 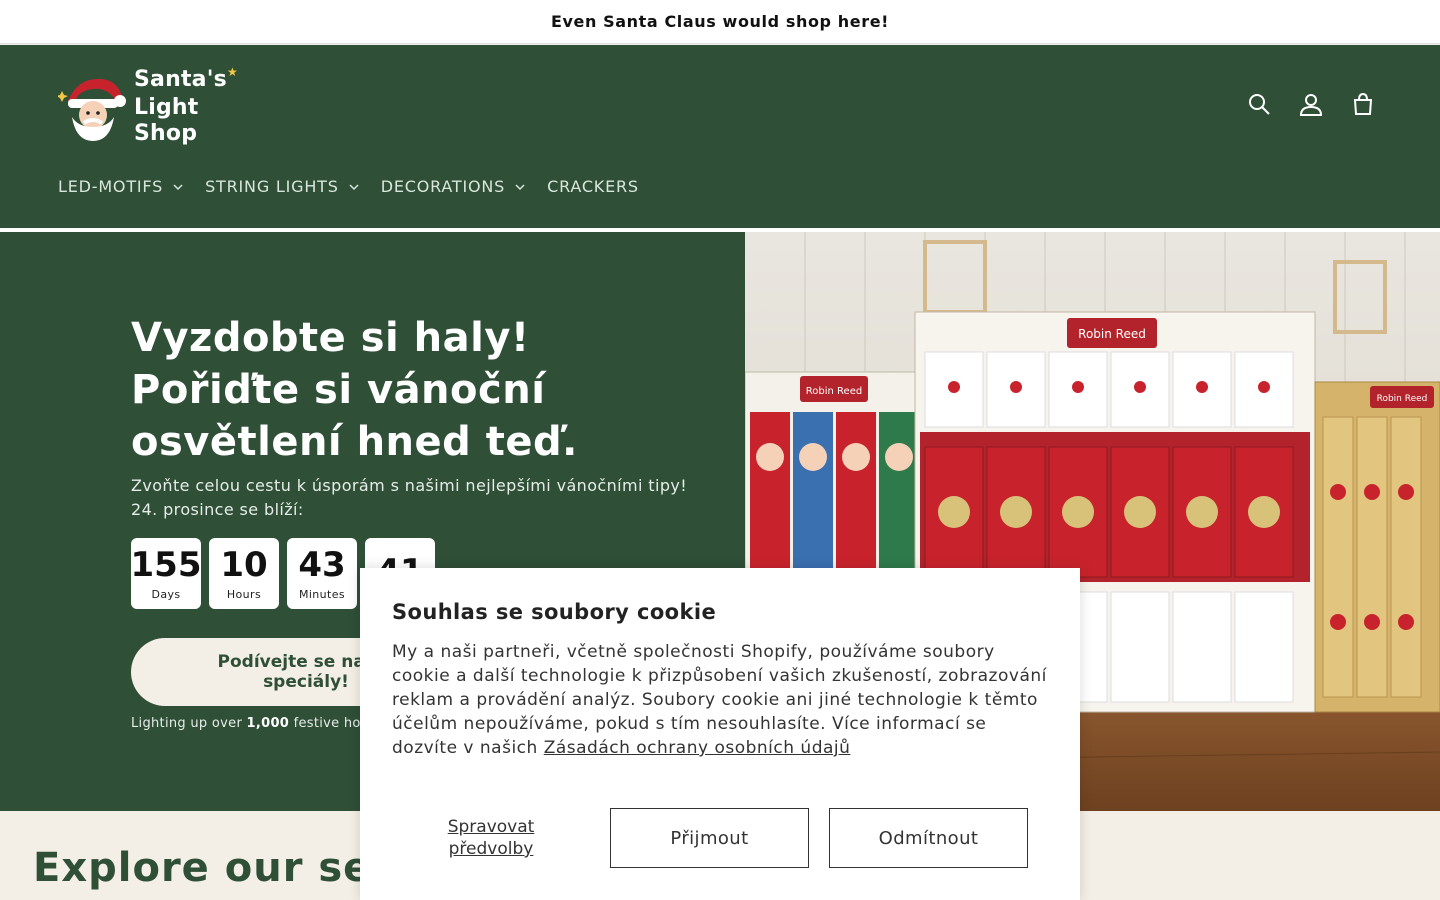 I want to click on brand-apostrophe: 's, so click(x=216, y=79).